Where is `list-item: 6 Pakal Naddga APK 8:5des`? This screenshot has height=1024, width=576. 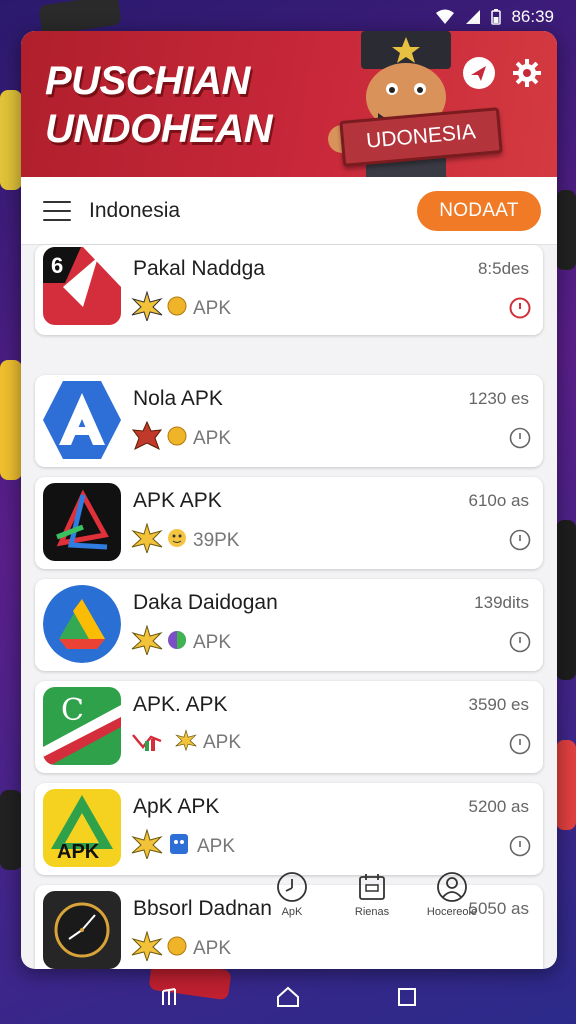
list-item: 6 Pakal Naddga APK 8:5des is located at coordinates (289, 290).